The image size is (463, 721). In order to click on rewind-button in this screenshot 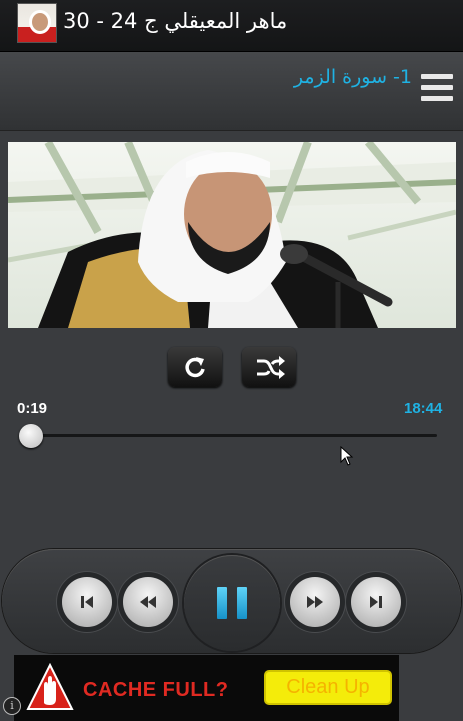, I will do `click(148, 602)`.